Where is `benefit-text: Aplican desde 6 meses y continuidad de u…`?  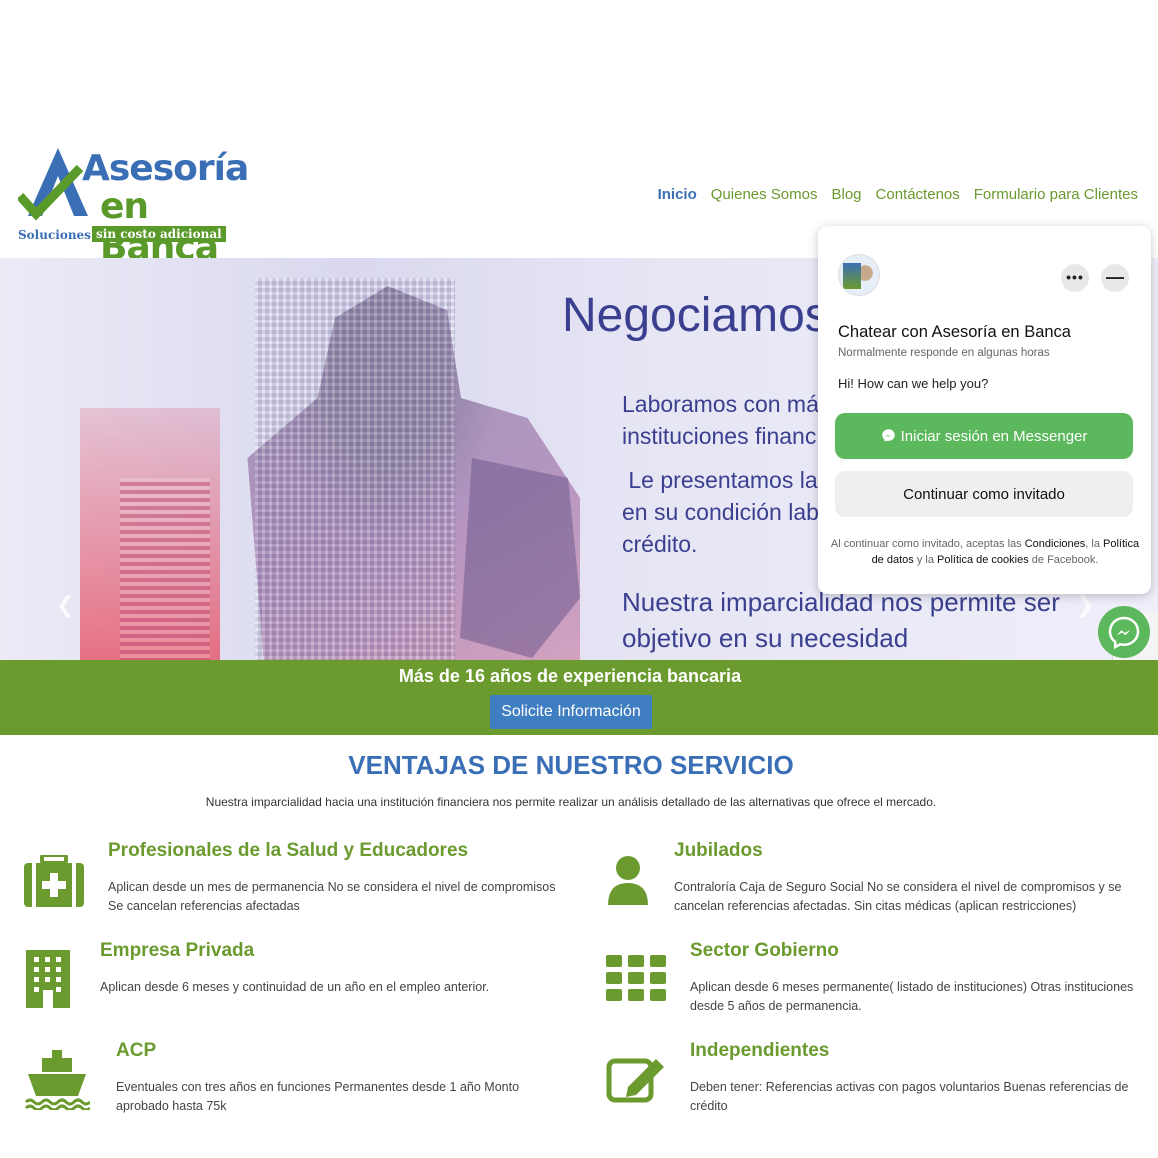
benefit-text: Aplican desde 6 meses y continuidad de u… is located at coordinates (295, 987).